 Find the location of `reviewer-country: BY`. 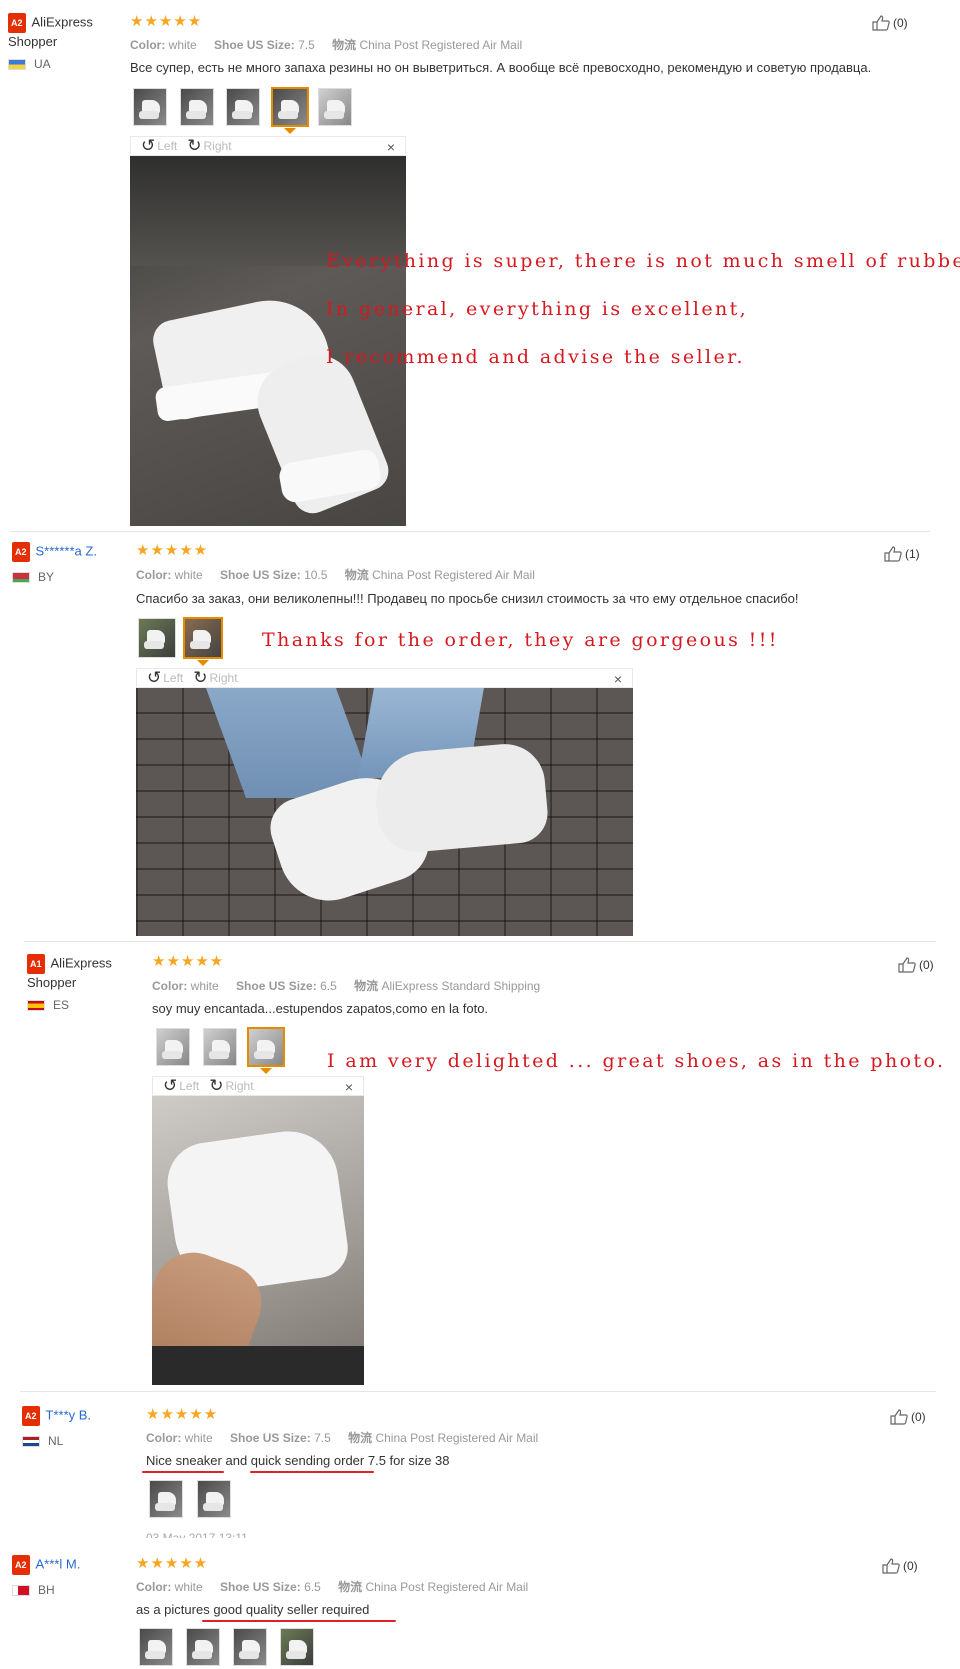

reviewer-country: BY is located at coordinates (67, 577).